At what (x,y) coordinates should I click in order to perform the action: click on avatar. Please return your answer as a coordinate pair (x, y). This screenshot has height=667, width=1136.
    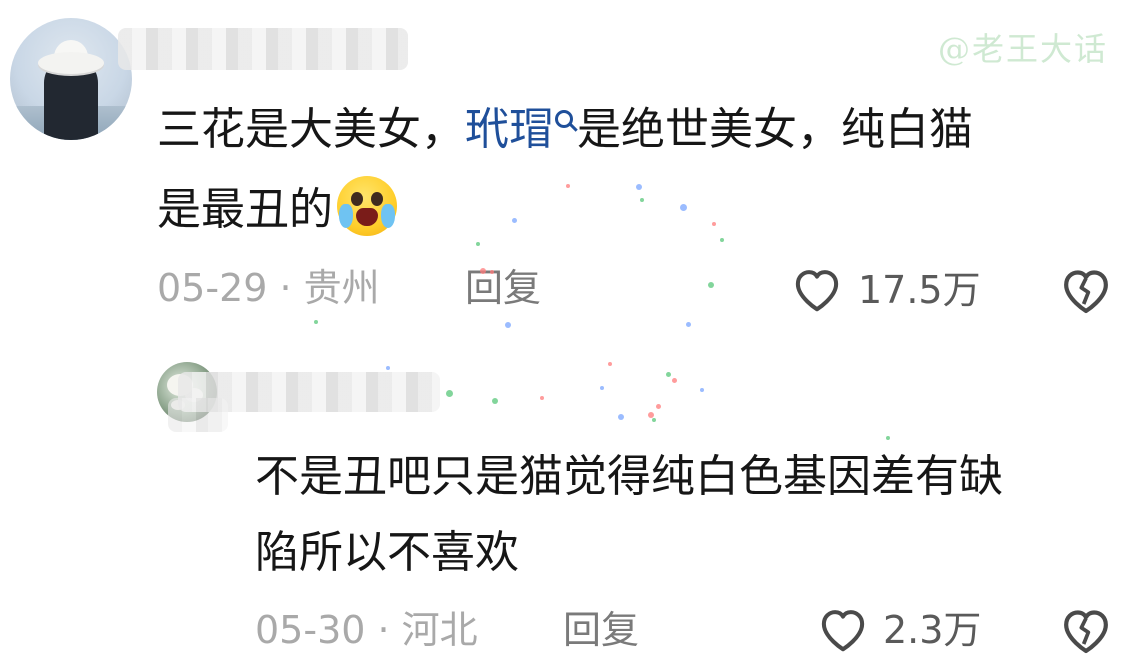
    Looking at the image, I should click on (71, 79).